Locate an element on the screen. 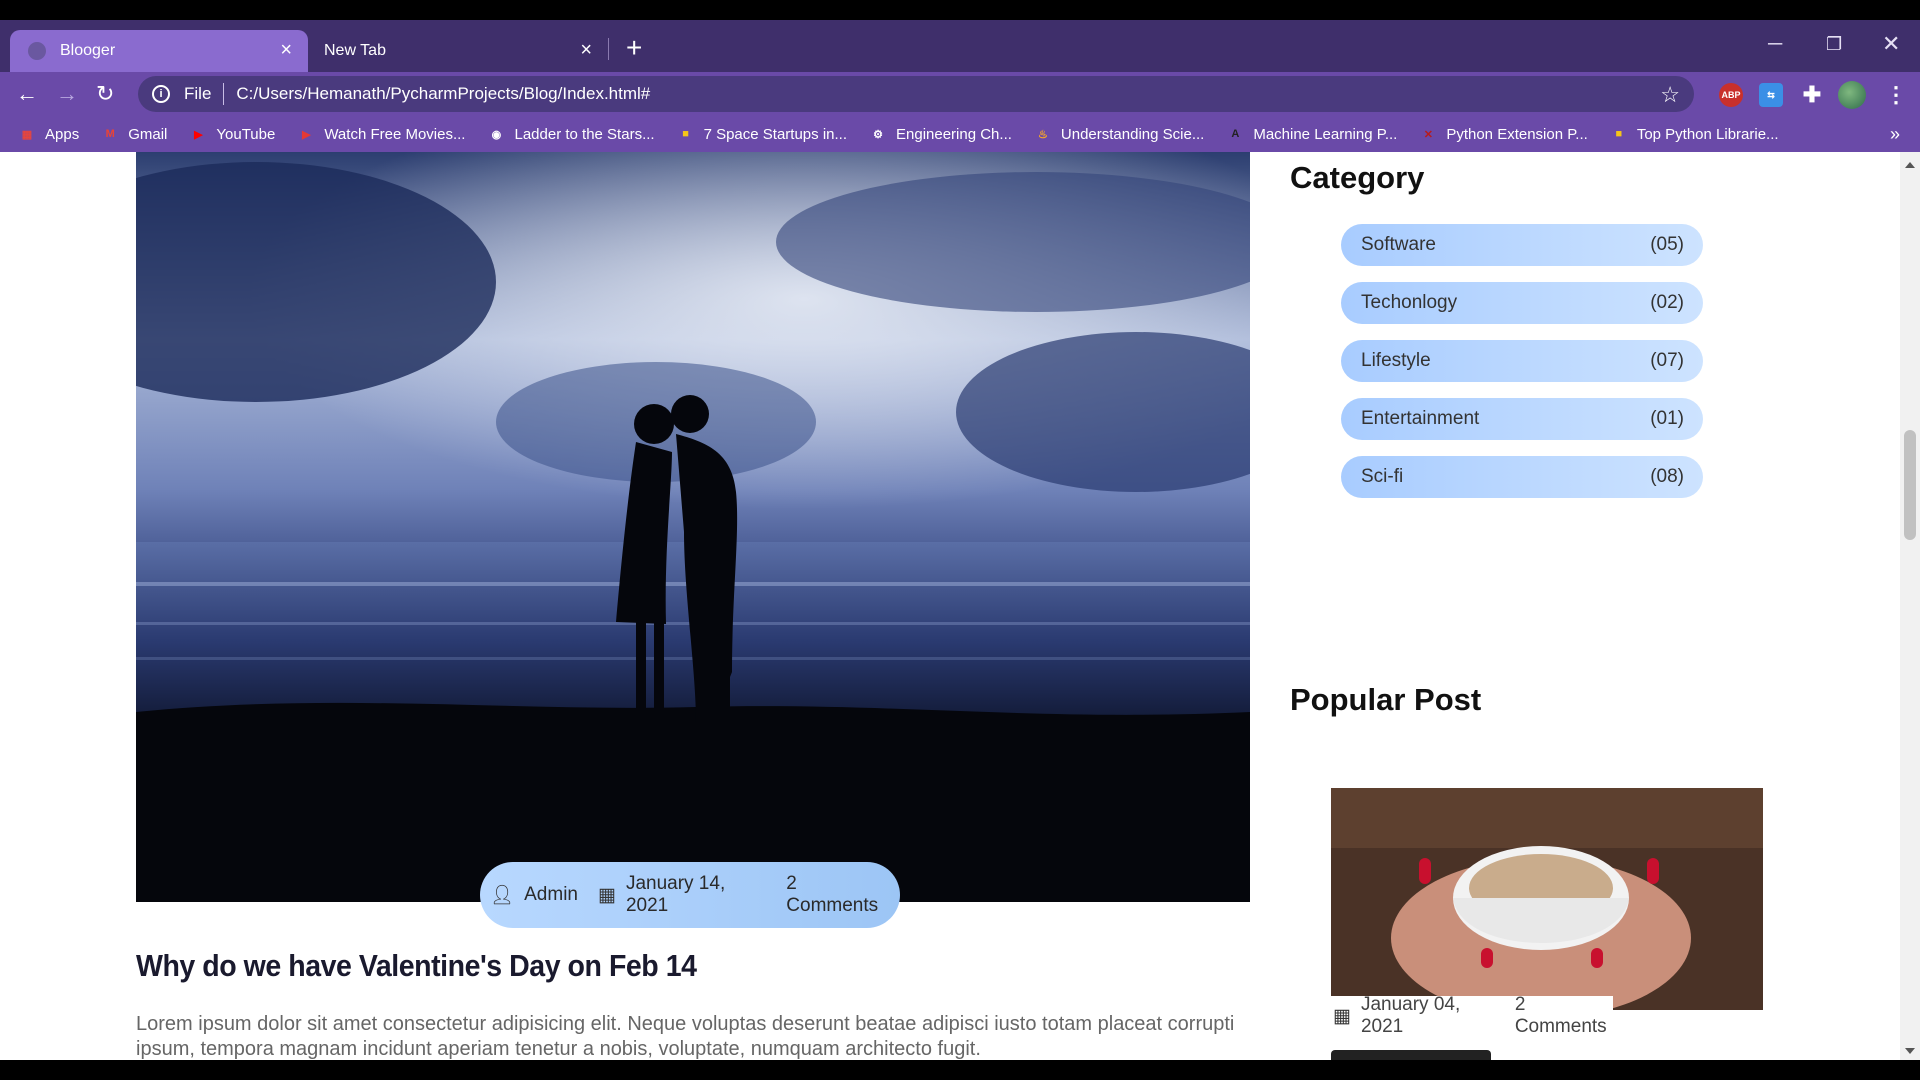 The width and height of the screenshot is (1920, 1080). category-item: Techonlogy (02) is located at coordinates (1522, 303).